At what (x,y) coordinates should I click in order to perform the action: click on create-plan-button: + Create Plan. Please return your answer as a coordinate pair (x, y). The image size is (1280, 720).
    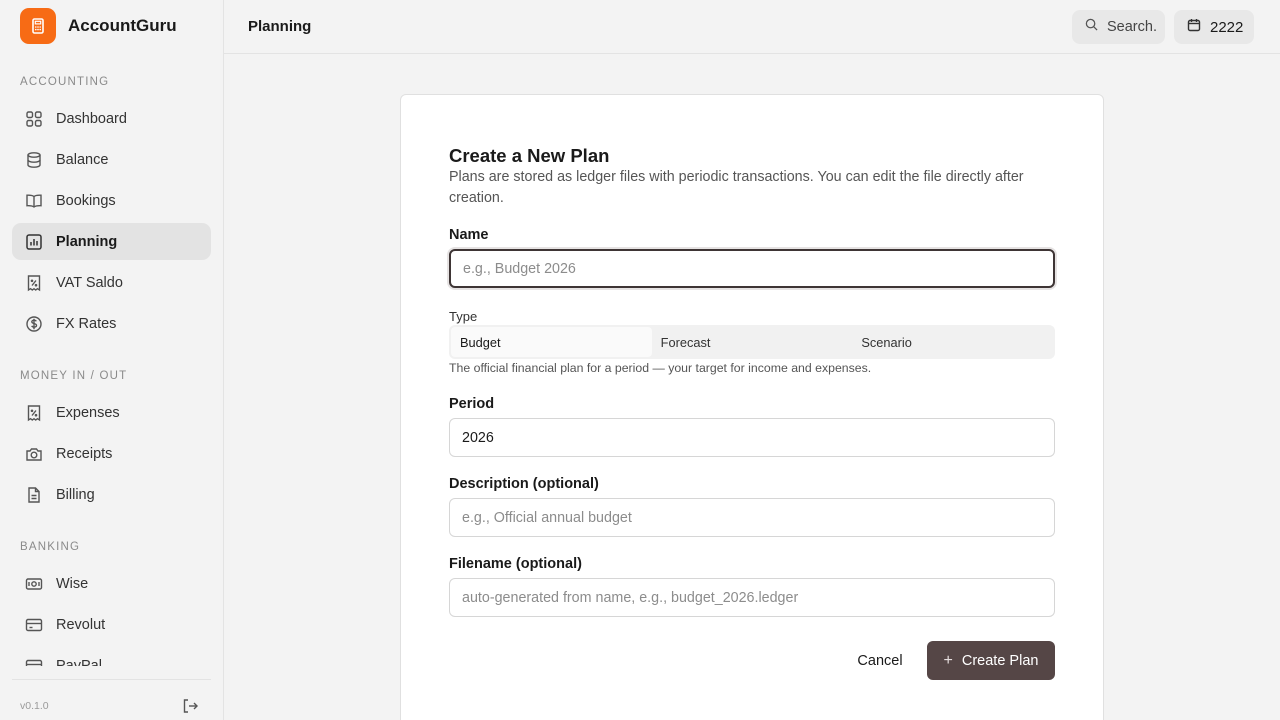
    Looking at the image, I should click on (991, 660).